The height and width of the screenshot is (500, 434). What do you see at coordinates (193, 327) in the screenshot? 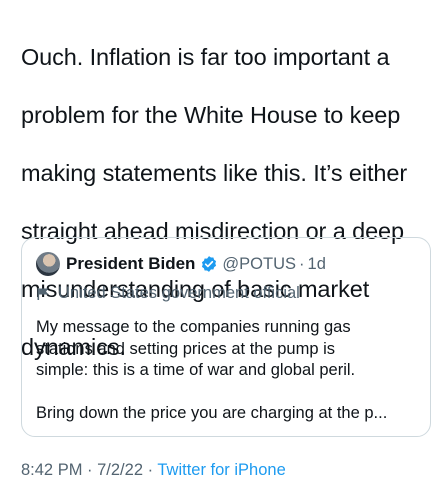
I see `quoted-text-line: My message to the companies running gas` at bounding box center [193, 327].